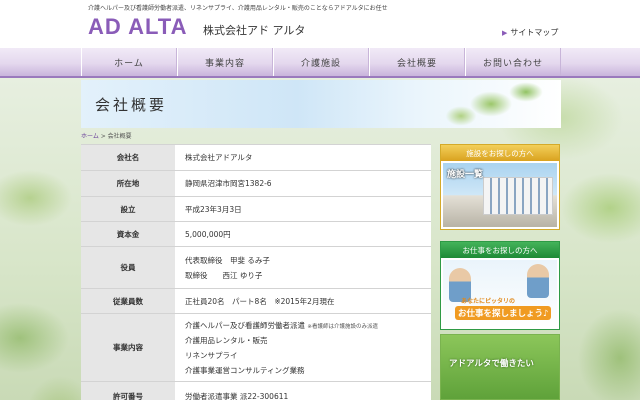 The height and width of the screenshot is (400, 640). I want to click on table-row: 所在地 静岡県沼津市岡宮1382-6, so click(256, 184).